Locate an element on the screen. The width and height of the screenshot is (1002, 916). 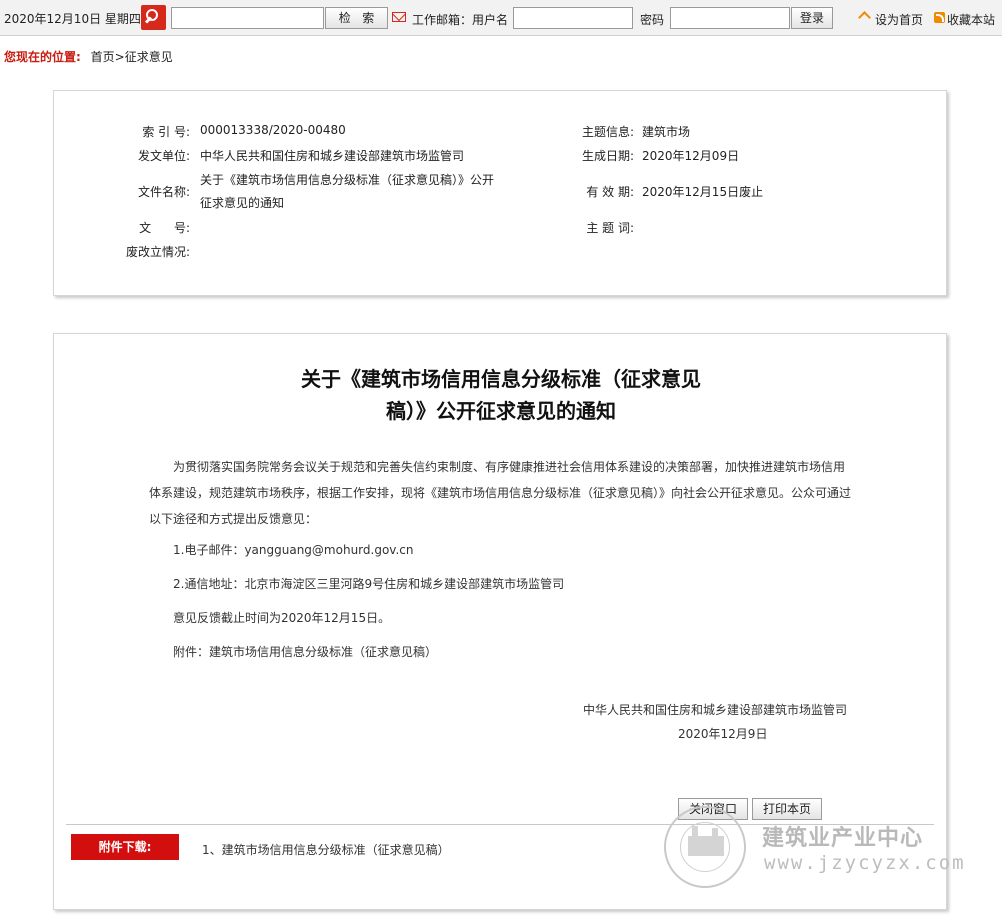
index-number-value: 000013338/2020-00480 is located at coordinates (273, 130).